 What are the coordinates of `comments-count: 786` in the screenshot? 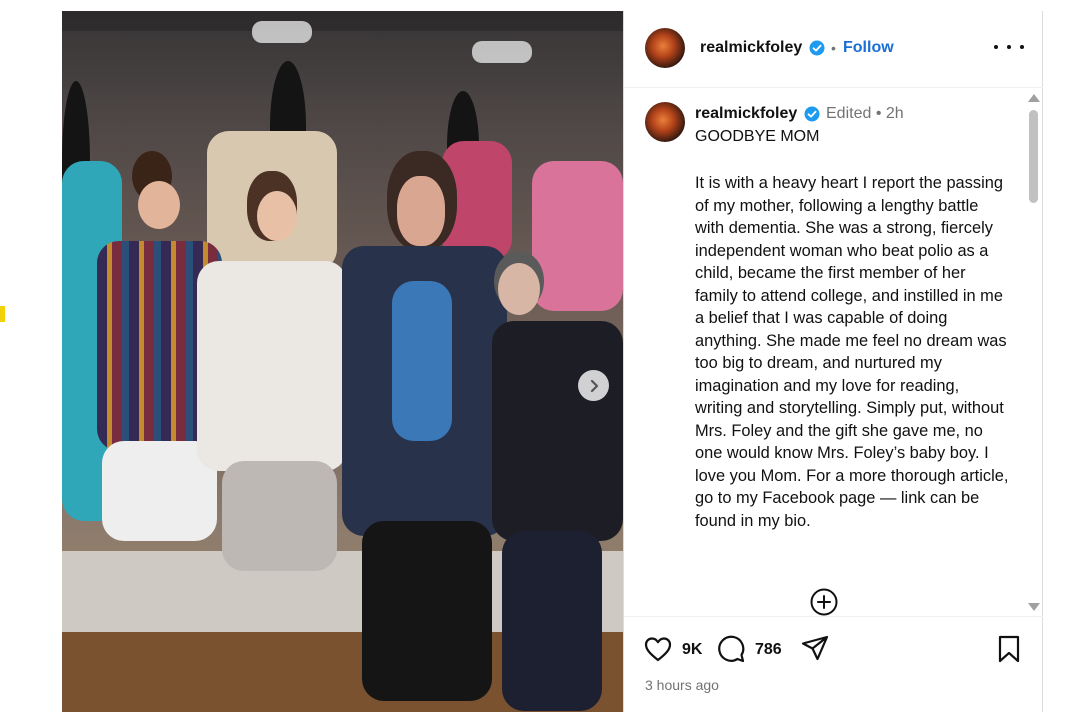 It's located at (768, 650).